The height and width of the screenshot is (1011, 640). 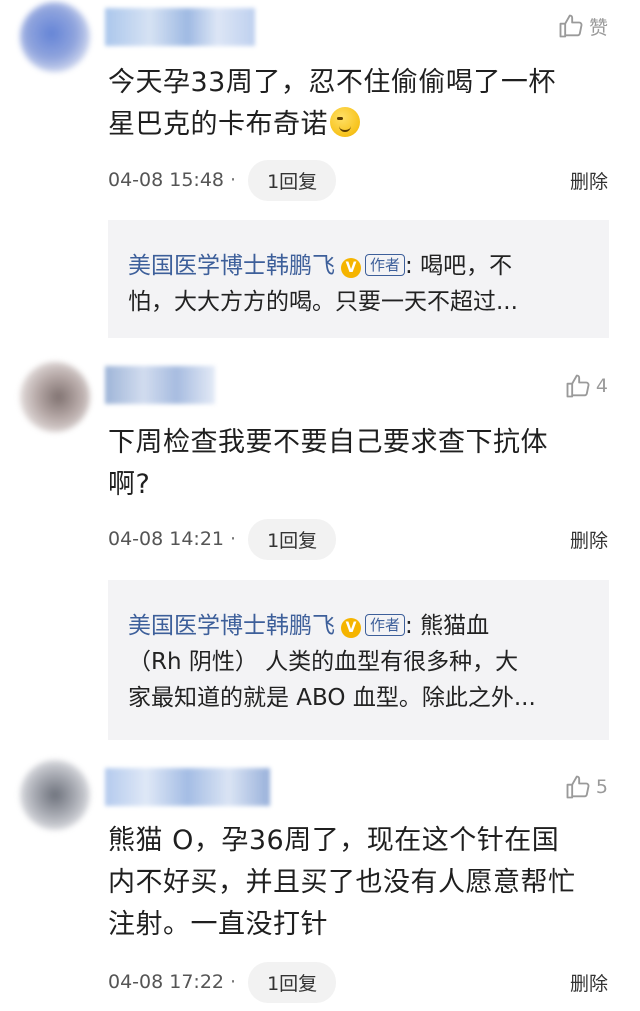 What do you see at coordinates (332, 82) in the screenshot?
I see `comment-text-line: 今天孕33周了，忍不住偷偷喝了一杯` at bounding box center [332, 82].